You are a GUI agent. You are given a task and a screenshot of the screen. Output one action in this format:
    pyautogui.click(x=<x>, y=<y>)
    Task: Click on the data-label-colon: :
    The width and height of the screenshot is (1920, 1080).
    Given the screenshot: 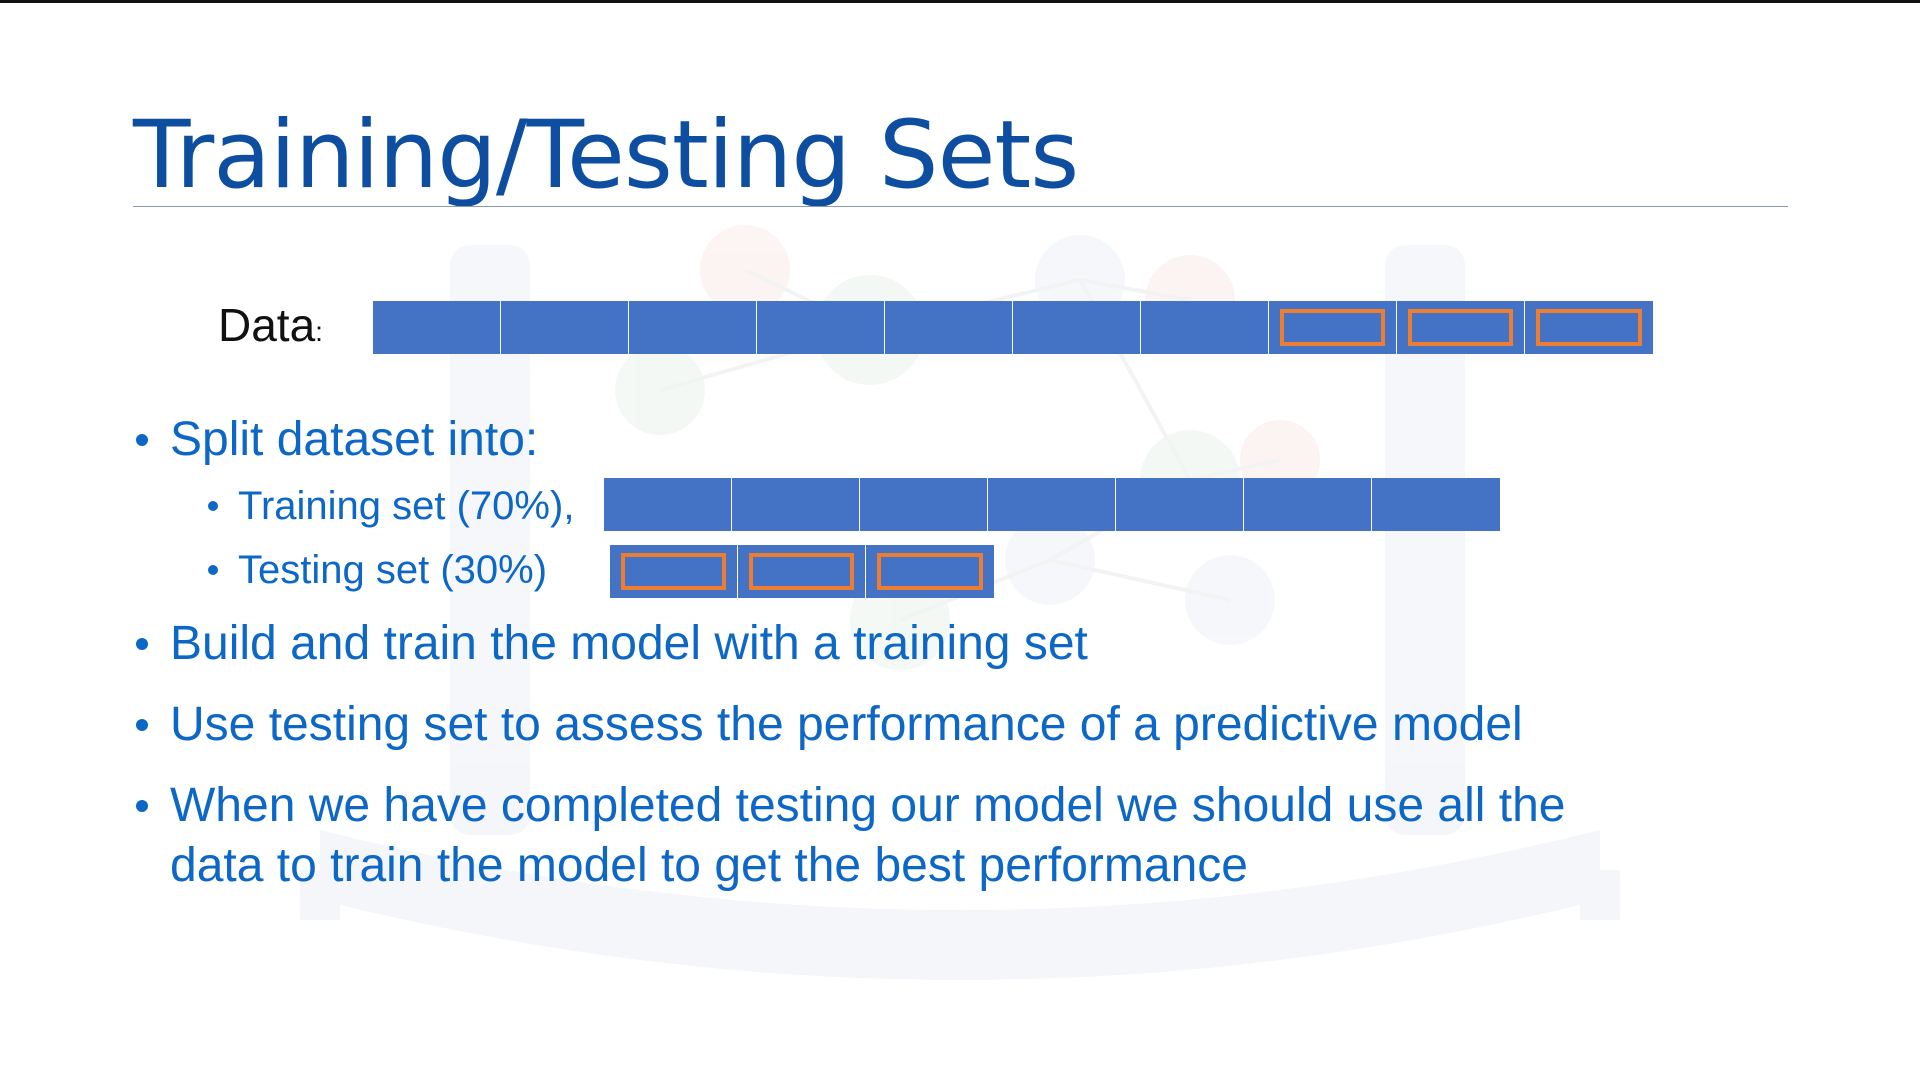 What is the action you would take?
    pyautogui.click(x=319, y=331)
    